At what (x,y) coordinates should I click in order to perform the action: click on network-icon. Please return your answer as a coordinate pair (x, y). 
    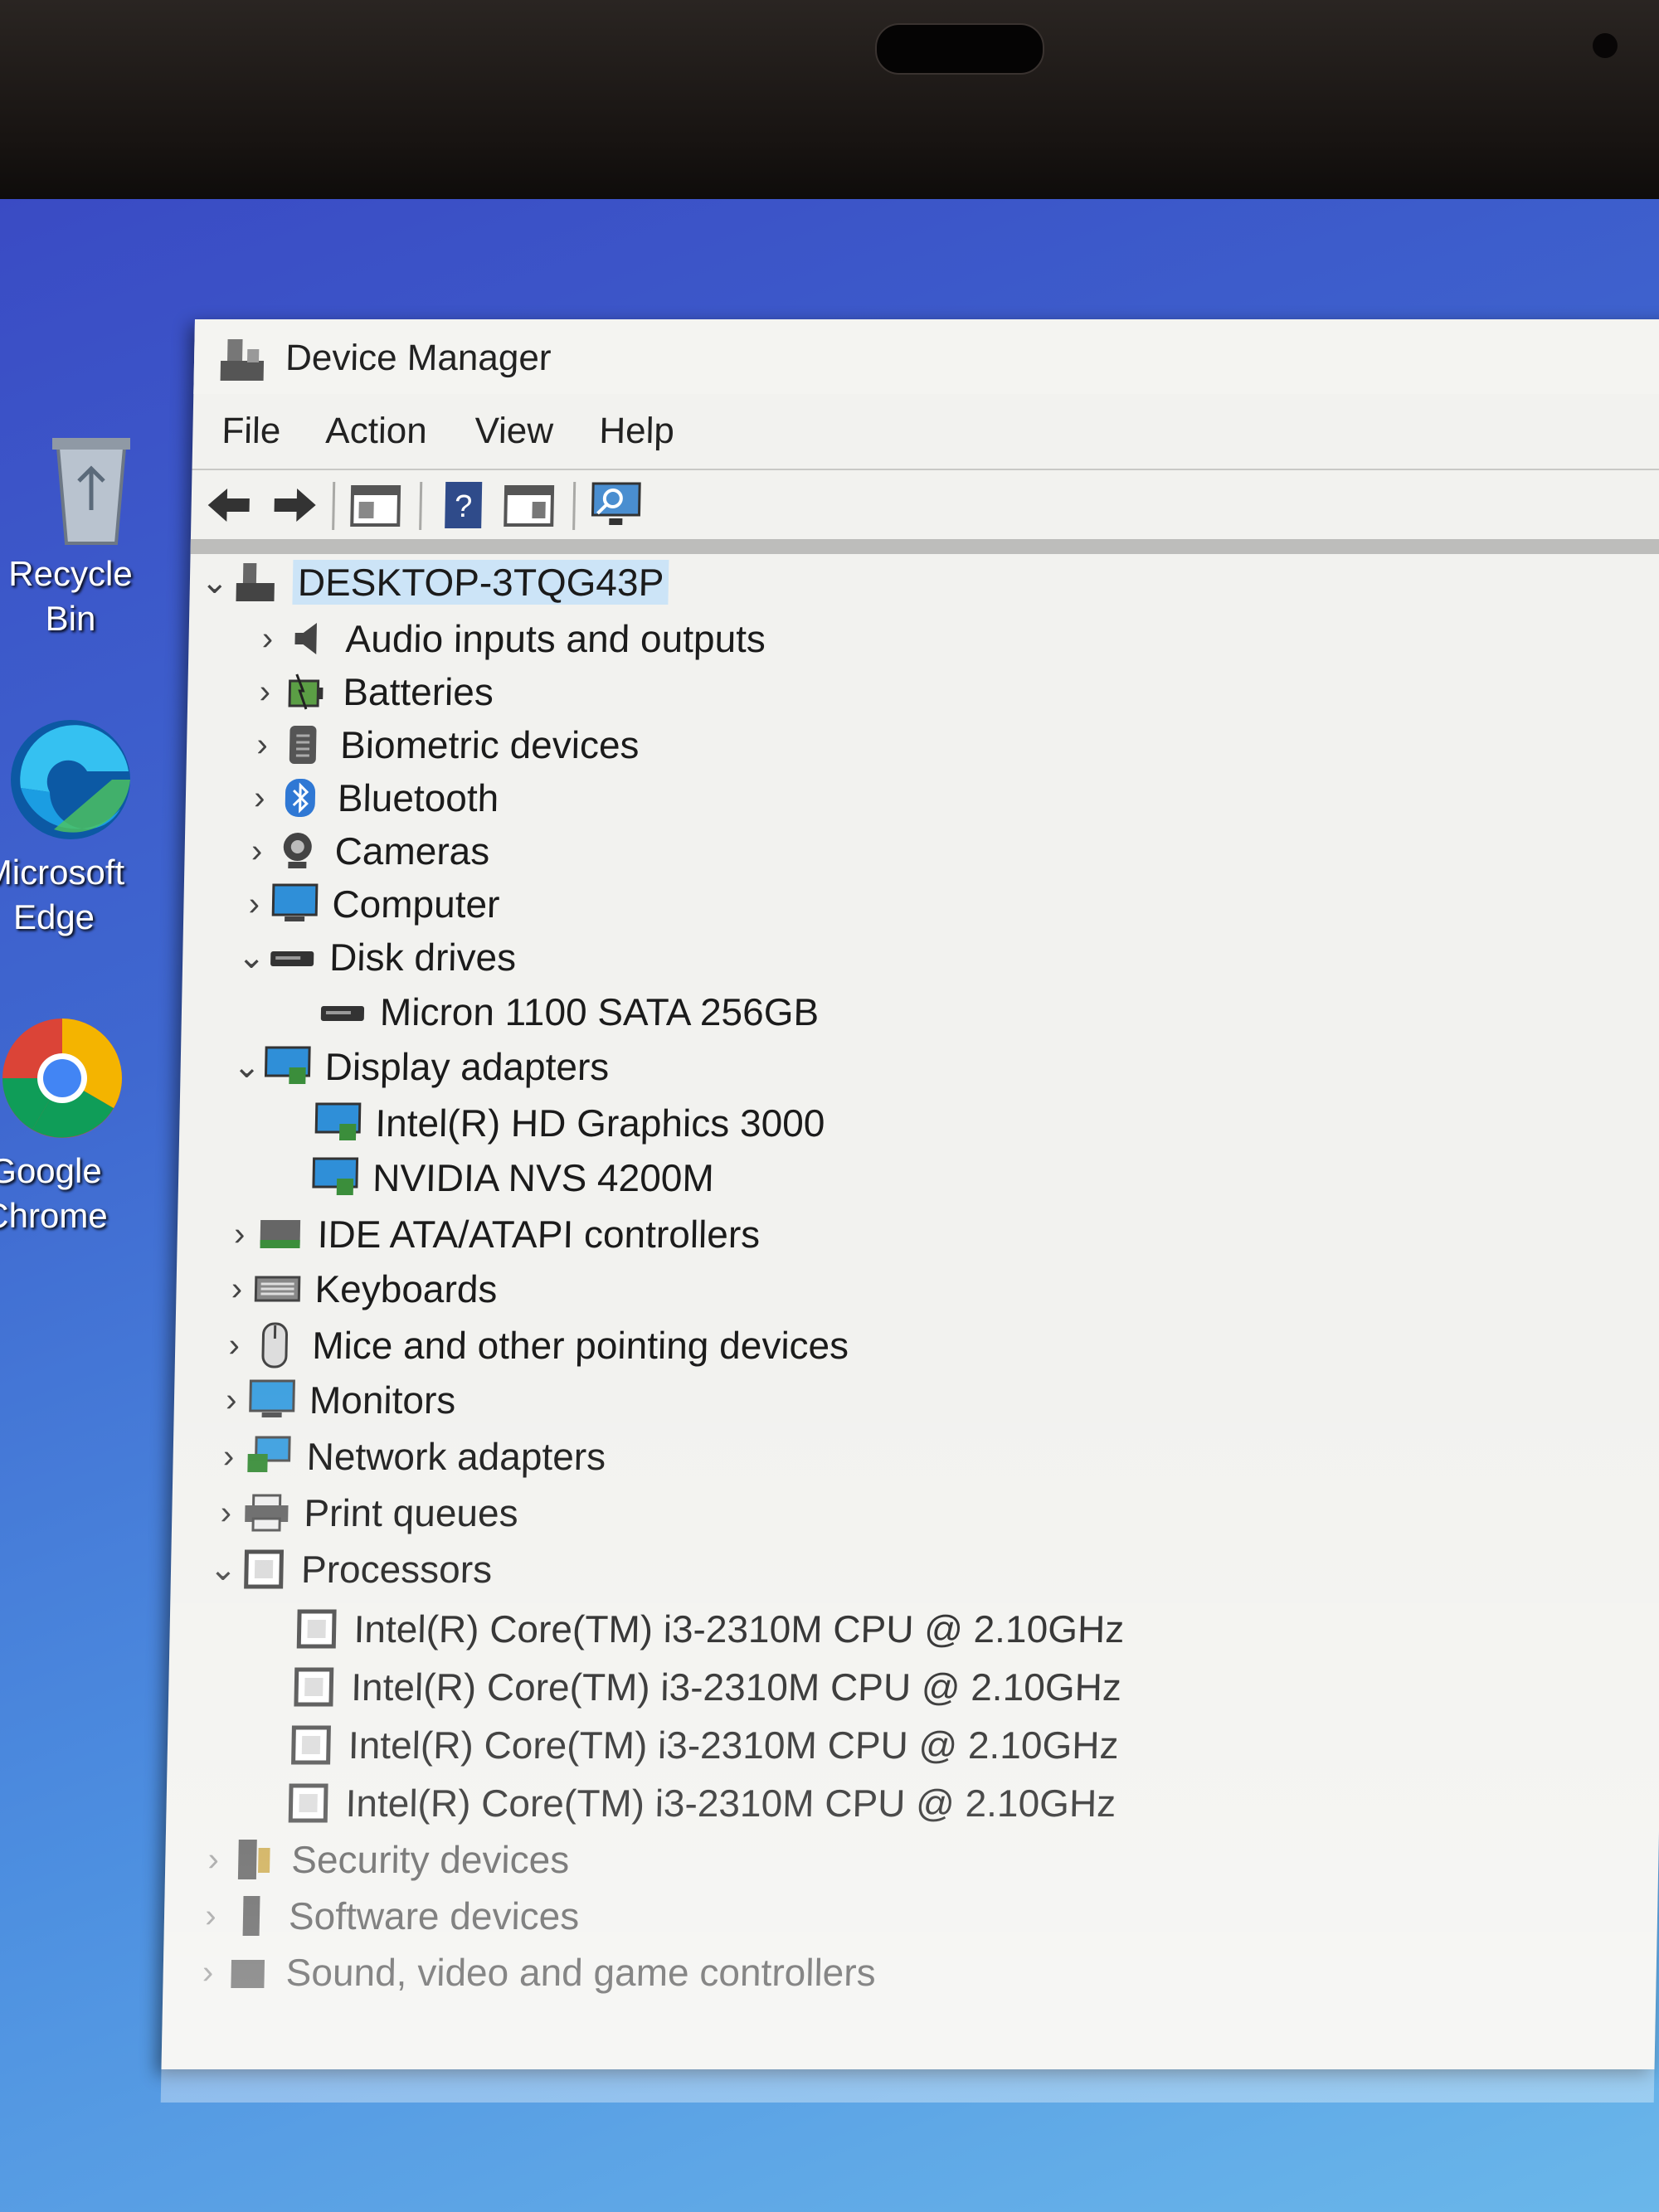
    Looking at the image, I should click on (269, 1457).